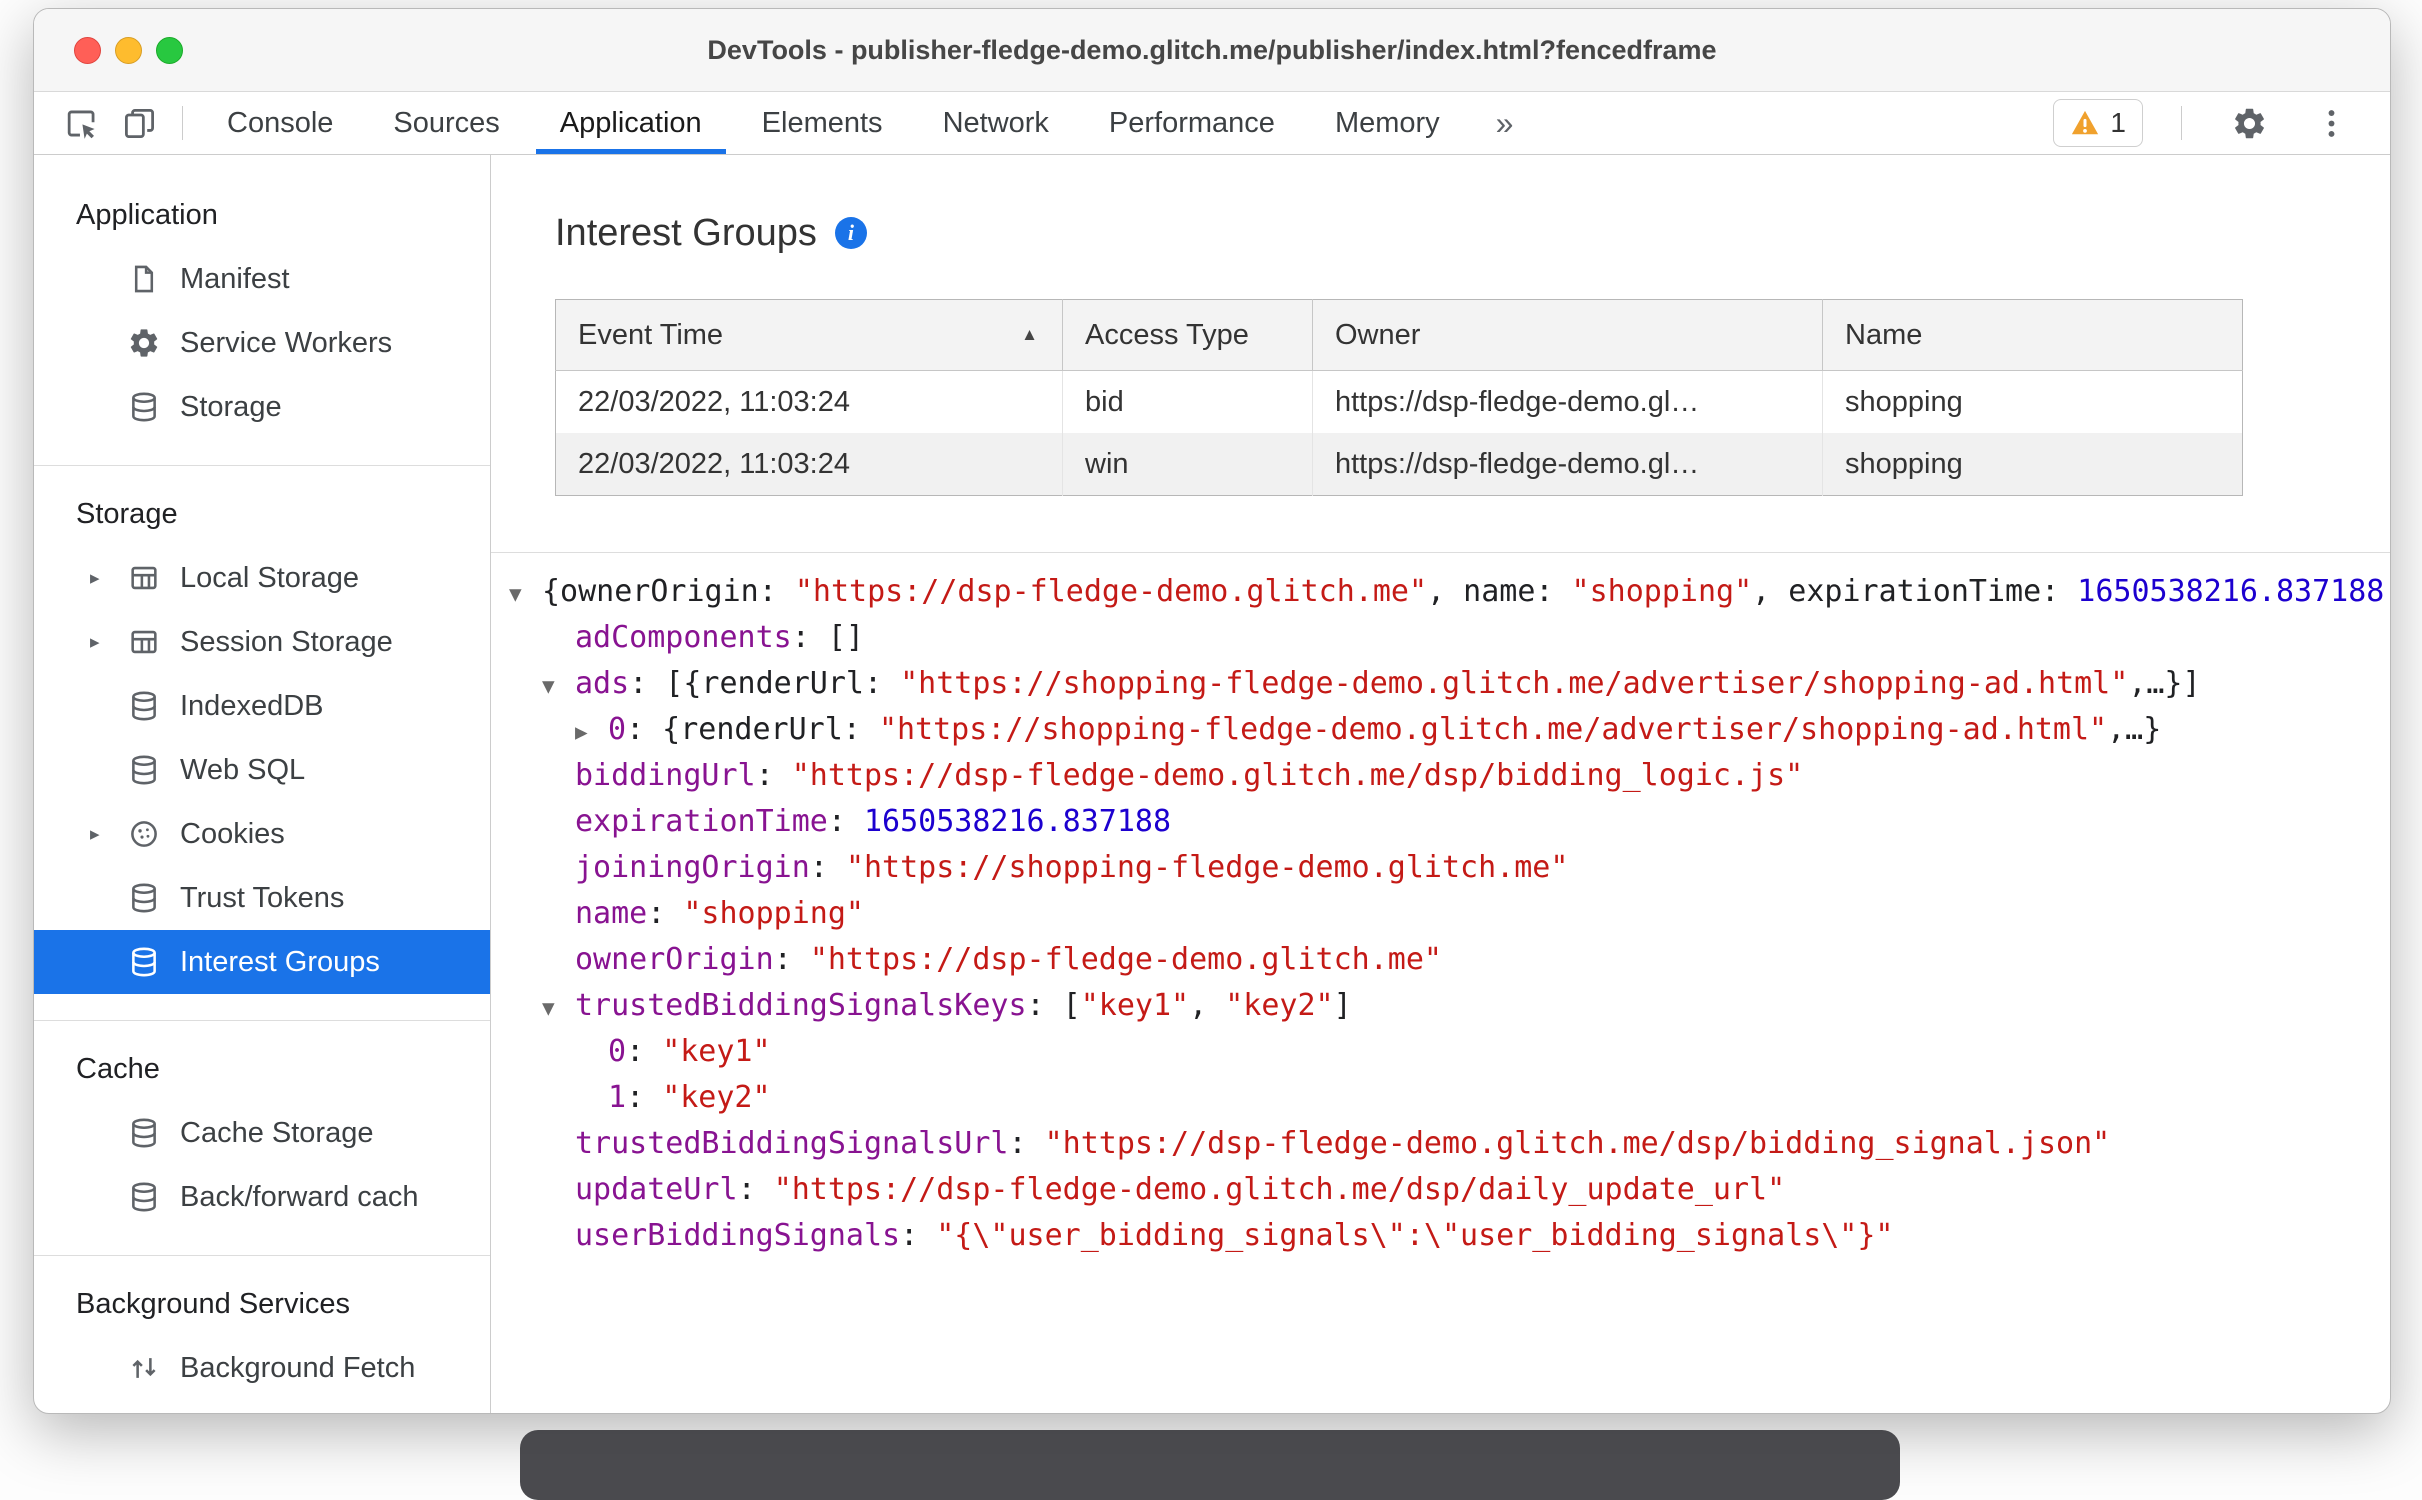  What do you see at coordinates (262, 343) in the screenshot?
I see `sidebar-item-service-workers: Service Workers` at bounding box center [262, 343].